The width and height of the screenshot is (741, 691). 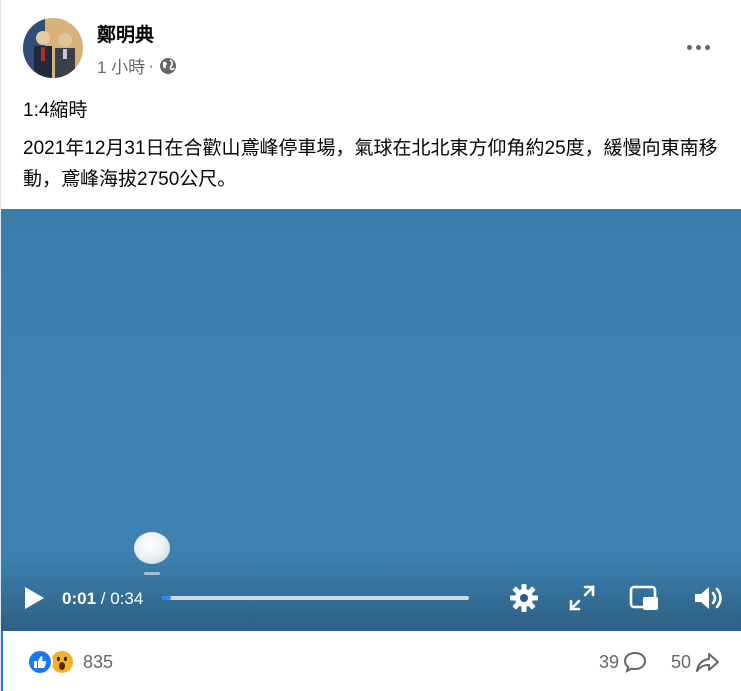 I want to click on picture-in-picture-icon, so click(x=644, y=598).